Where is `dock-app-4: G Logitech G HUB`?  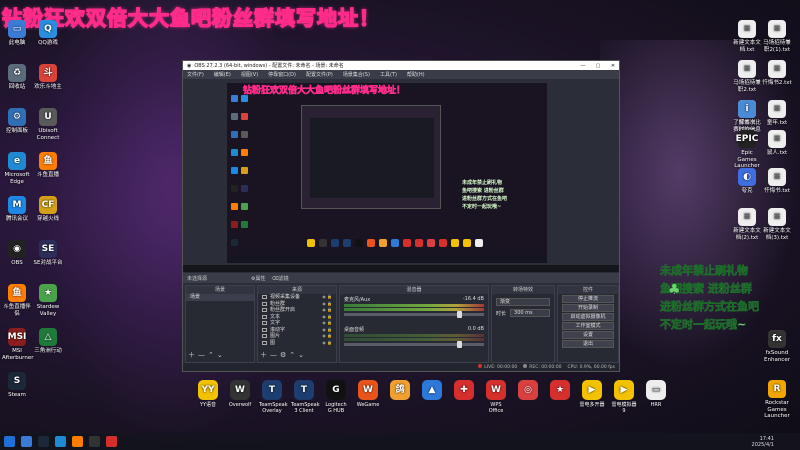 dock-app-4: G Logitech G HUB is located at coordinates (336, 397).